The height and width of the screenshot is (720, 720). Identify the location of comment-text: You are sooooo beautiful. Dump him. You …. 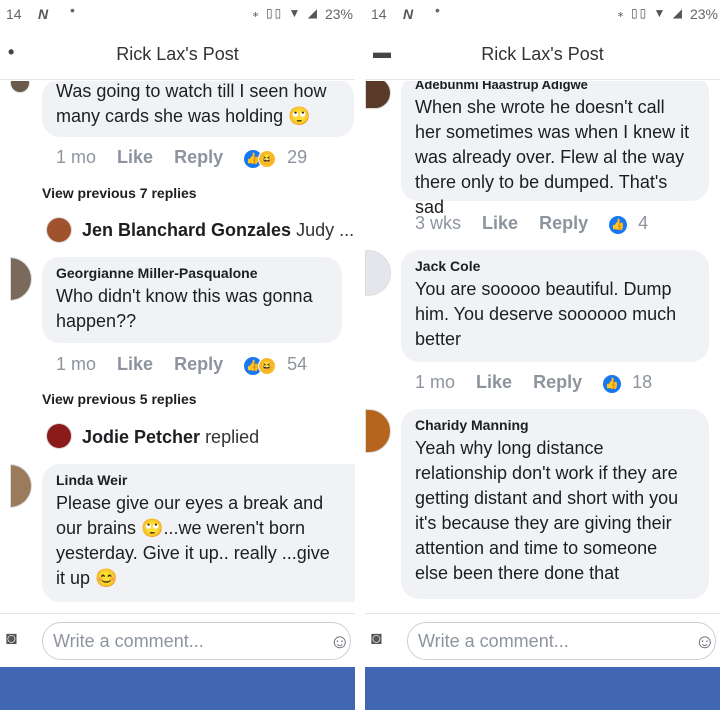
(546, 314).